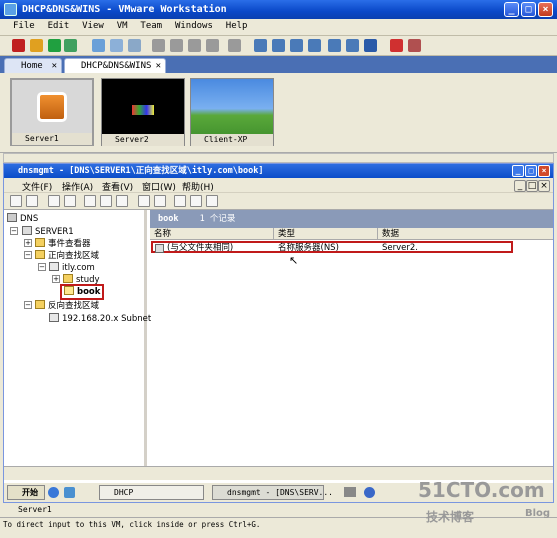 This screenshot has height=538, width=557. I want to click on column-type: 类型, so click(326, 234).